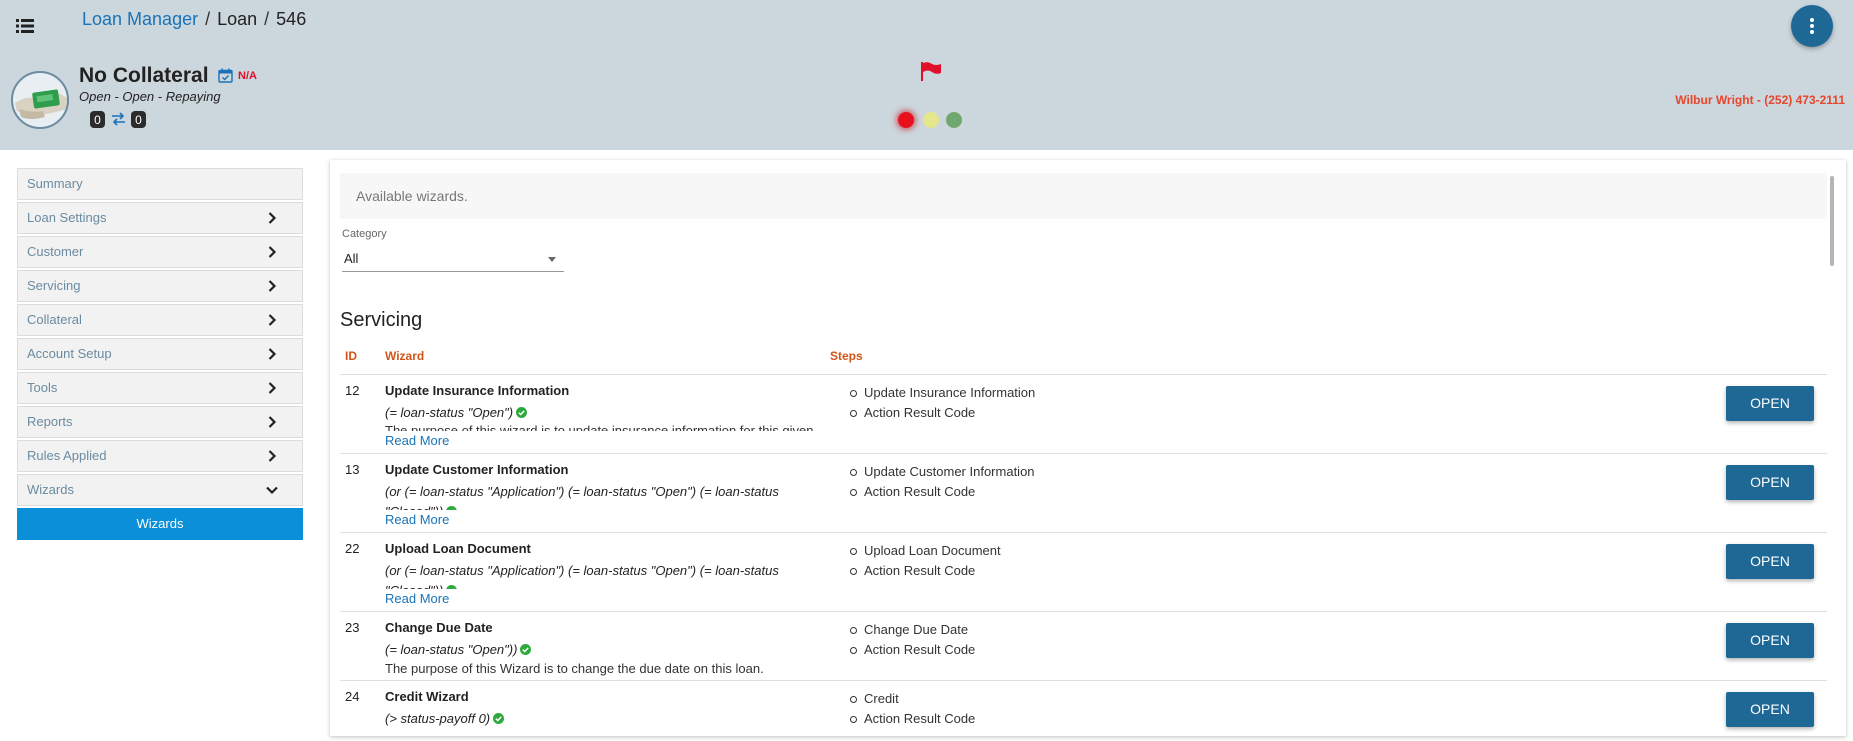 This screenshot has width=1853, height=741. I want to click on na-badge: N/A, so click(247, 76).